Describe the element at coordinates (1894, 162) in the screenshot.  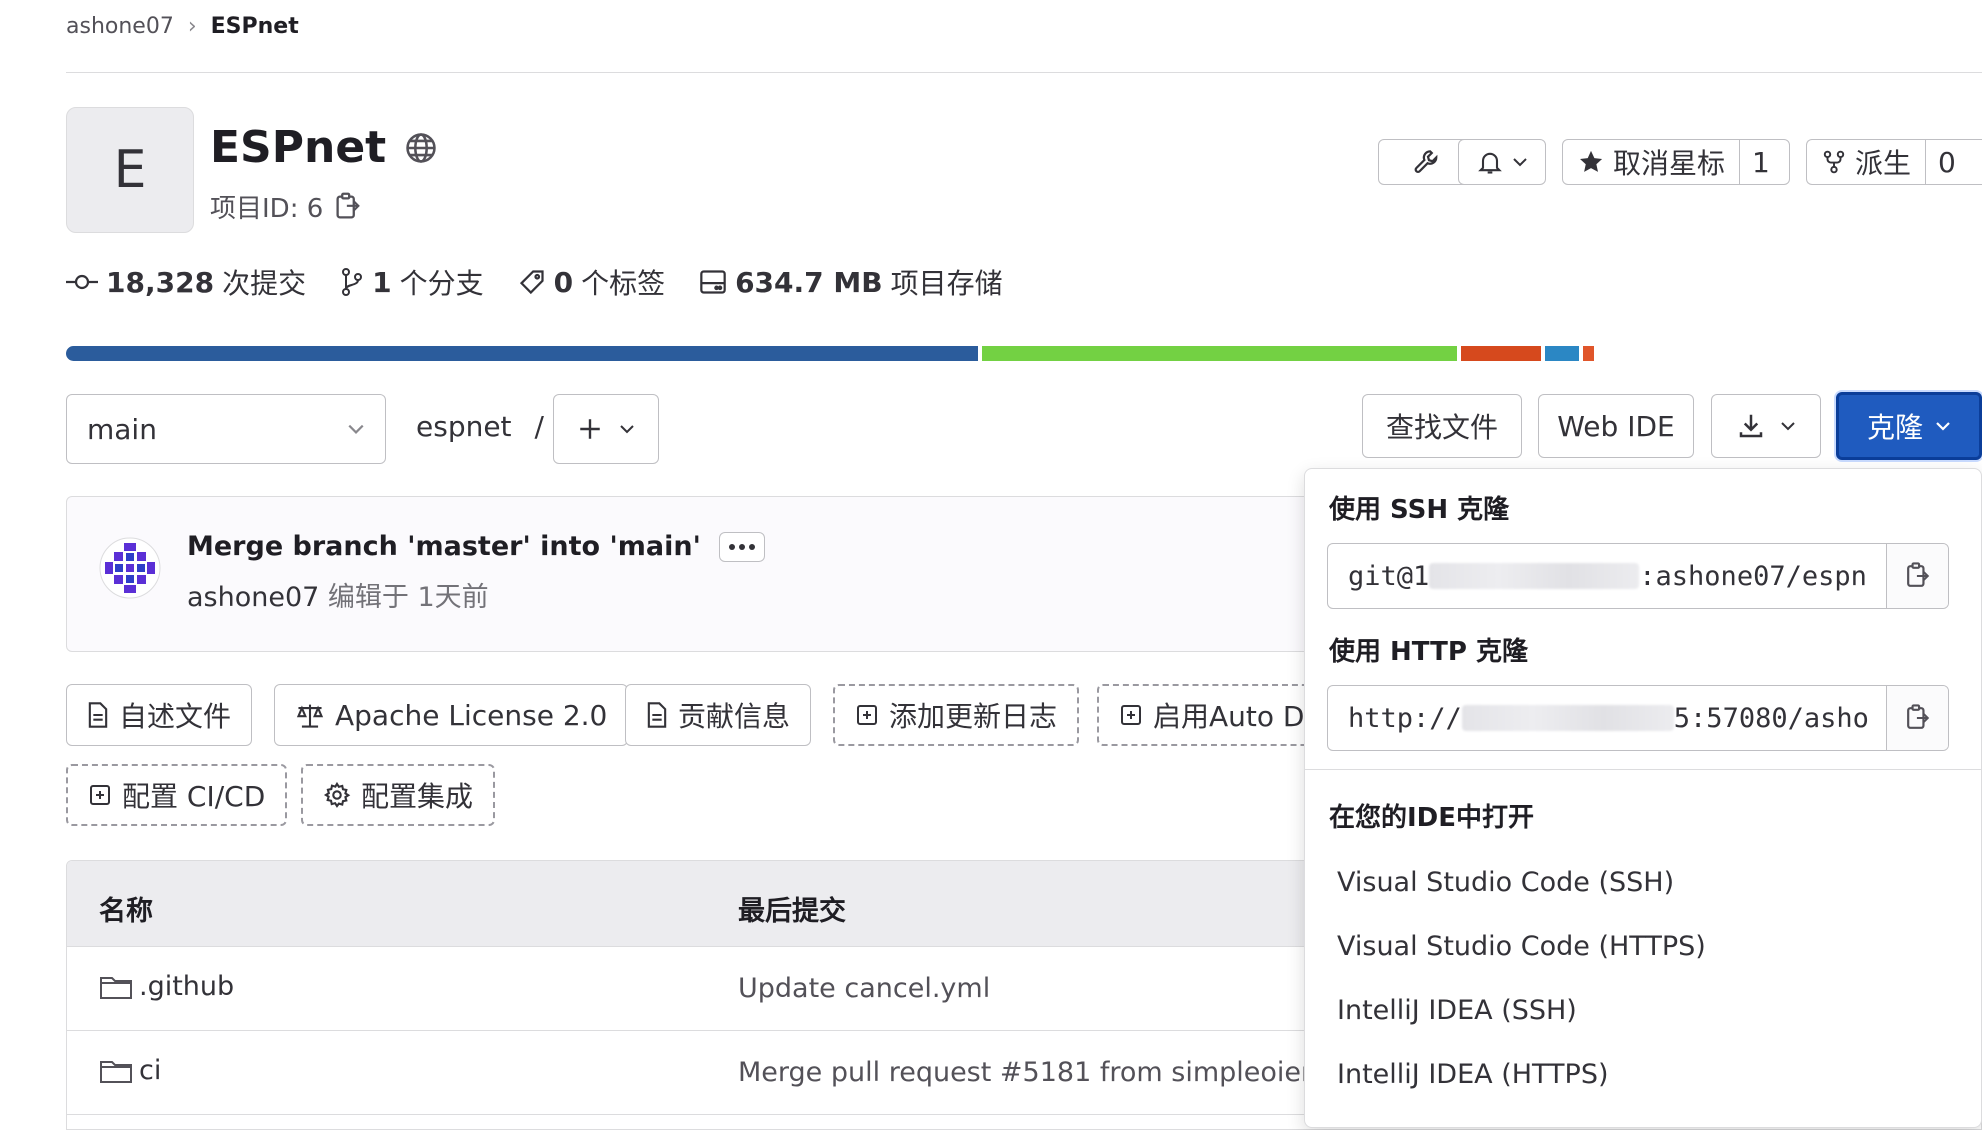
I see `fork-button: 派生 0` at that location.